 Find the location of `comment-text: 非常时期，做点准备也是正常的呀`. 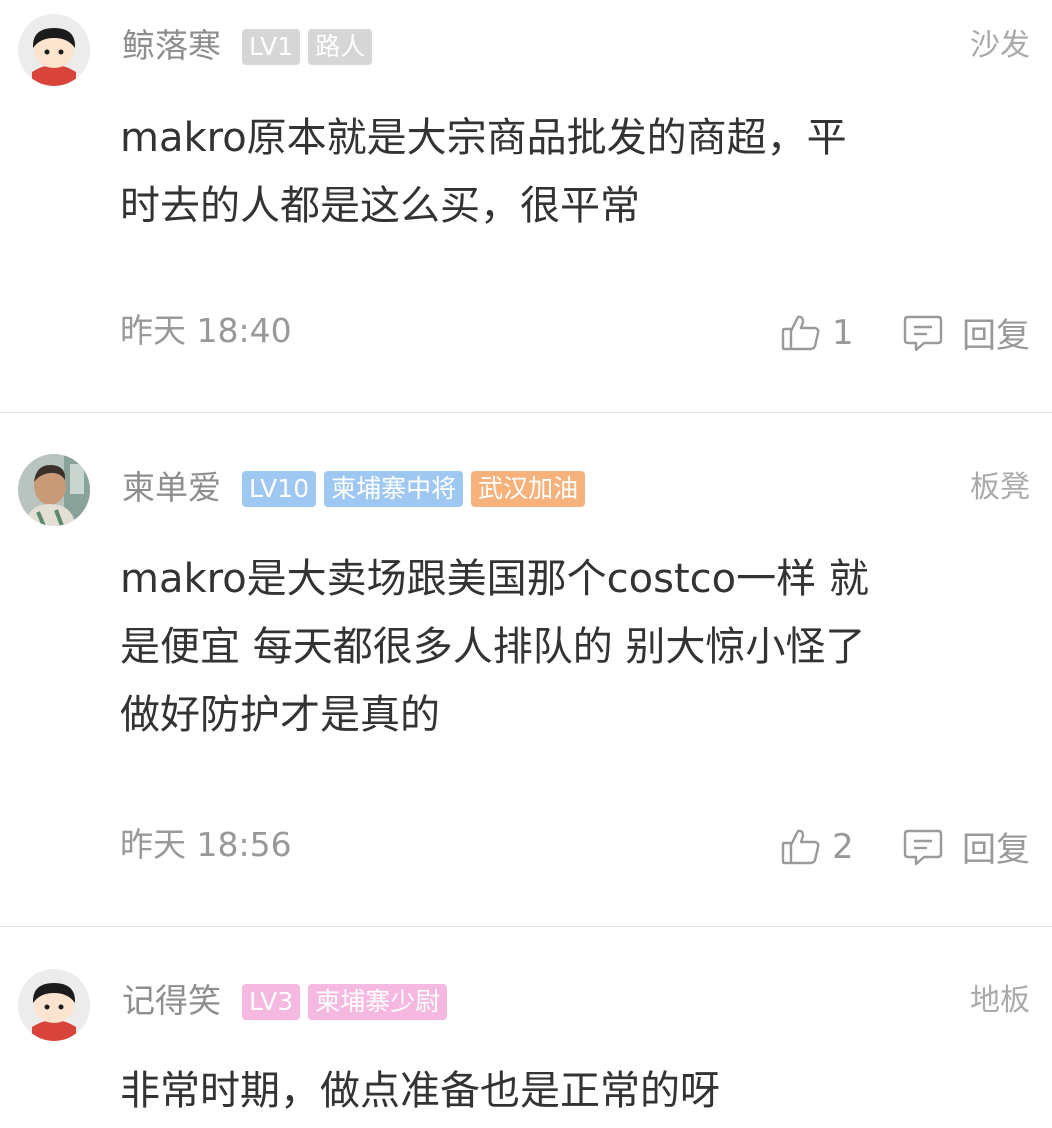

comment-text: 非常时期，做点准备也是正常的呀 is located at coordinates (560, 1091).